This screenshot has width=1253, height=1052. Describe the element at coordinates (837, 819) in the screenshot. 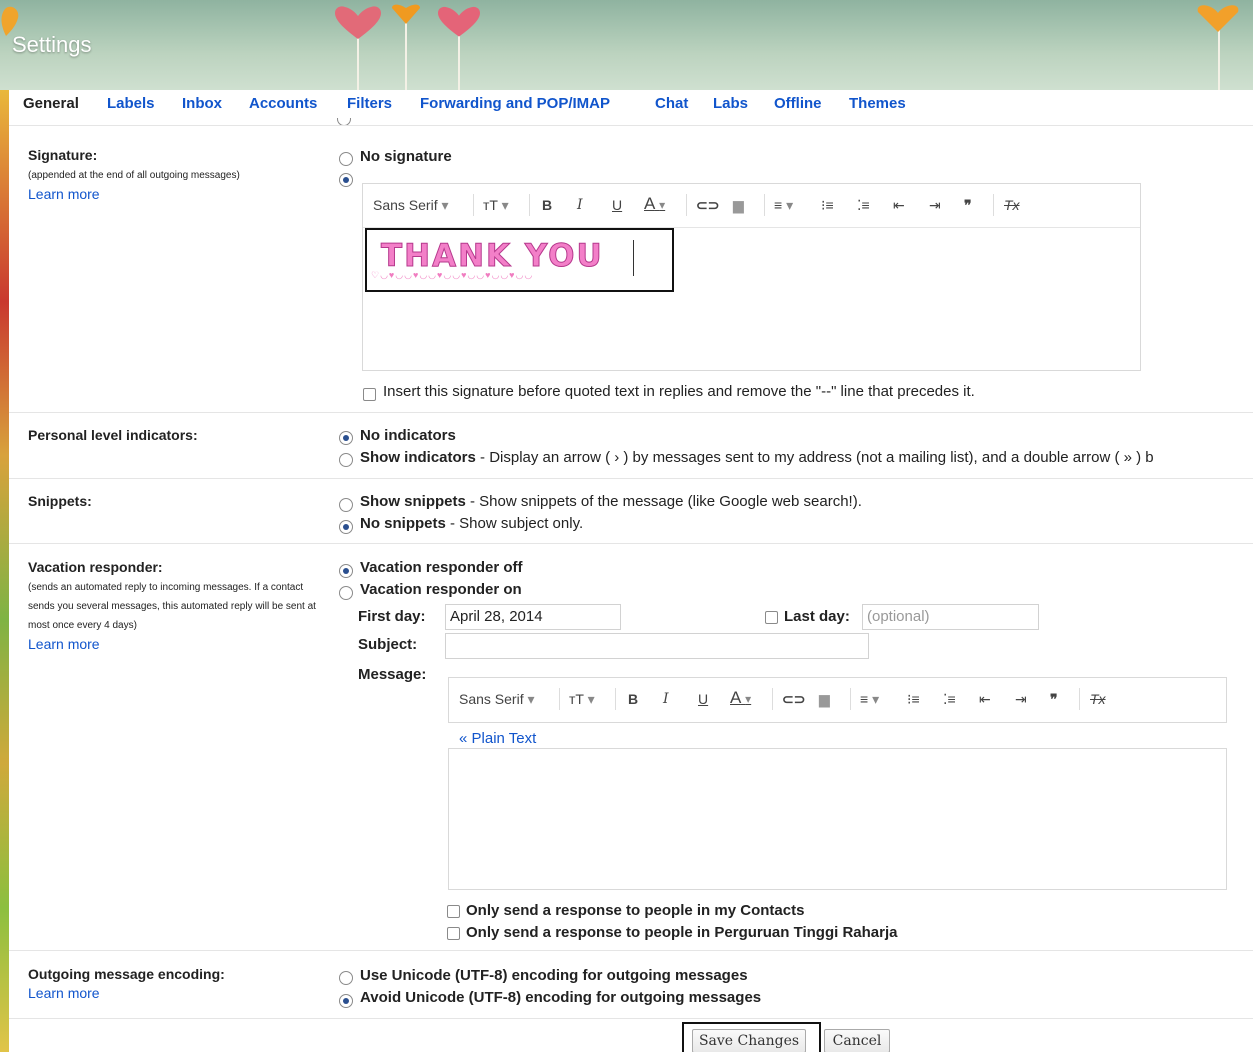

I see `message-body-editor` at that location.